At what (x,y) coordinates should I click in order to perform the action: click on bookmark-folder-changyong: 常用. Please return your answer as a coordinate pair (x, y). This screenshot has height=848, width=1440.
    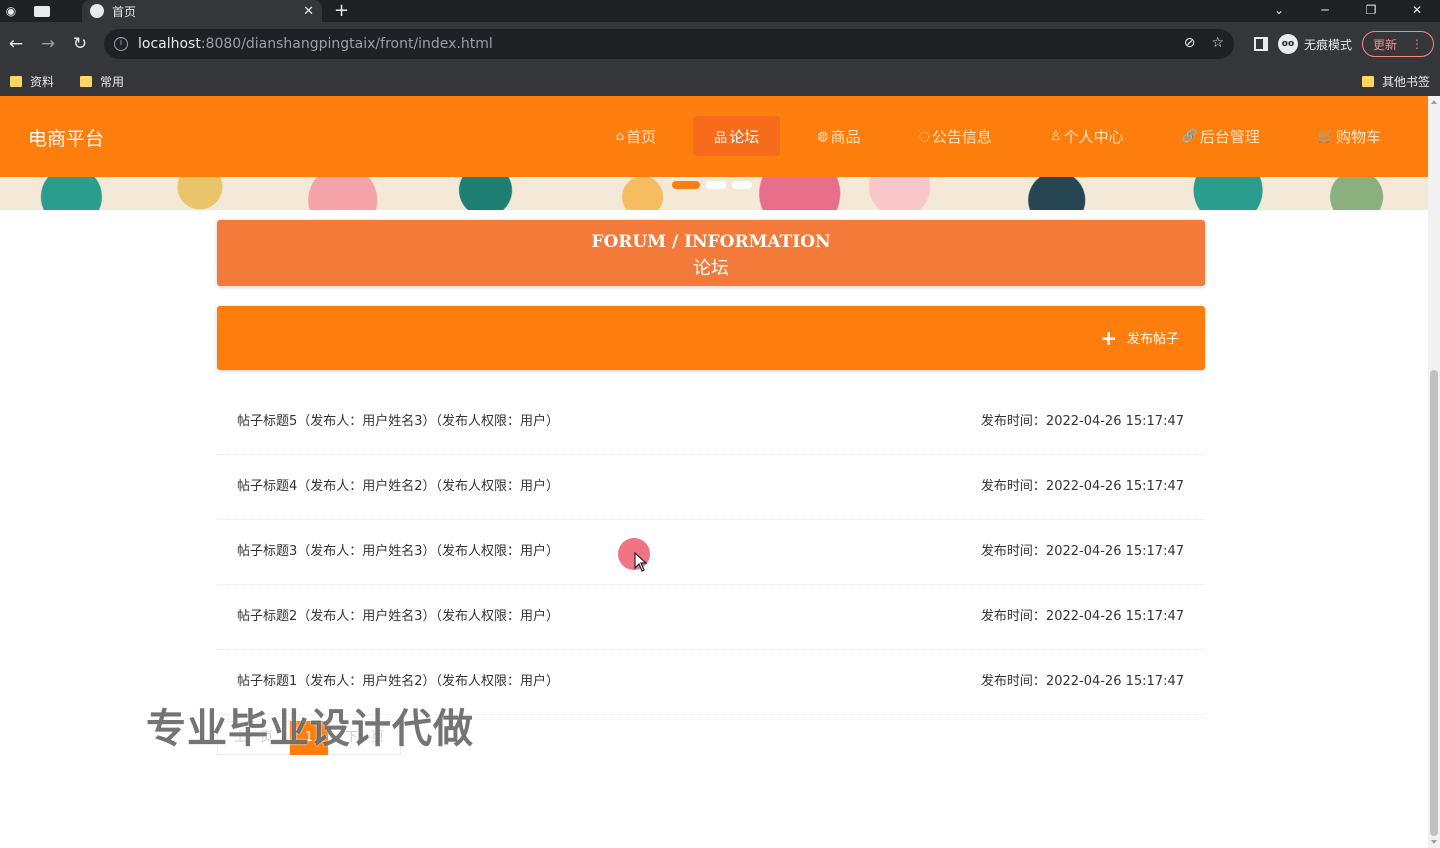
    Looking at the image, I should click on (102, 81).